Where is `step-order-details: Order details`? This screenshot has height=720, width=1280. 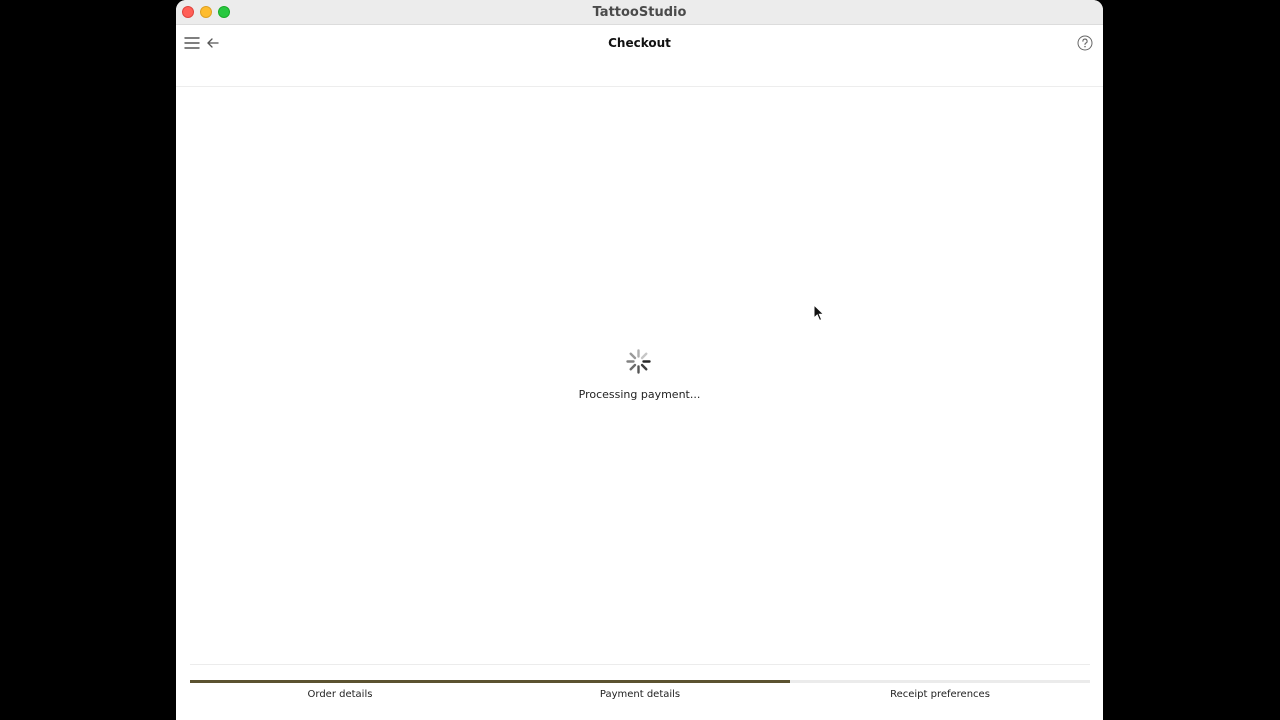
step-order-details: Order details is located at coordinates (340, 694).